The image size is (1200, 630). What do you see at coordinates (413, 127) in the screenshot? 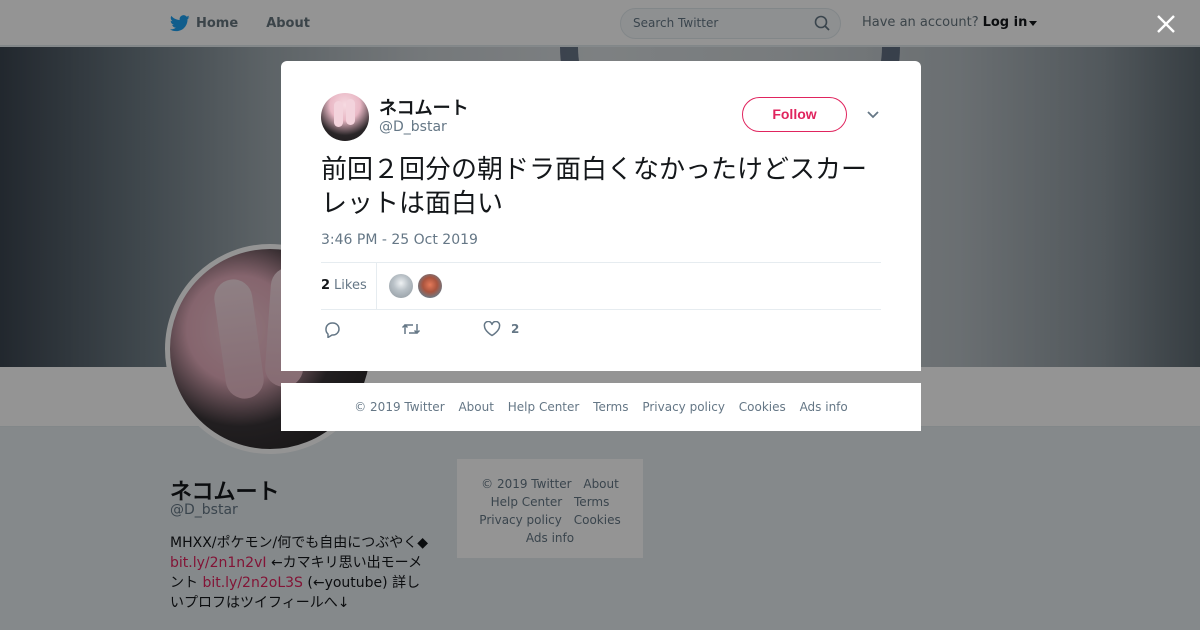
I see `tweet-author-handle: @D_bstar` at bounding box center [413, 127].